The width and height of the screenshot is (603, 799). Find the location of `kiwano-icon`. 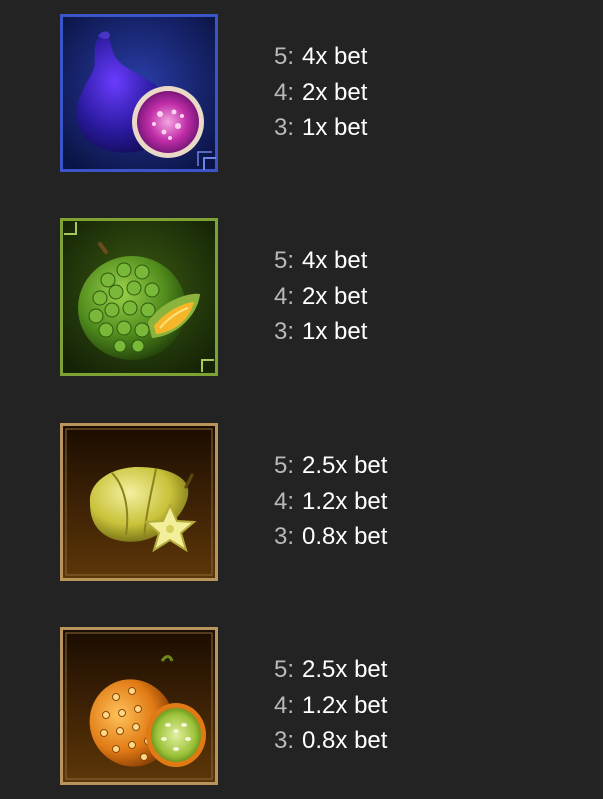

kiwano-icon is located at coordinates (139, 706).